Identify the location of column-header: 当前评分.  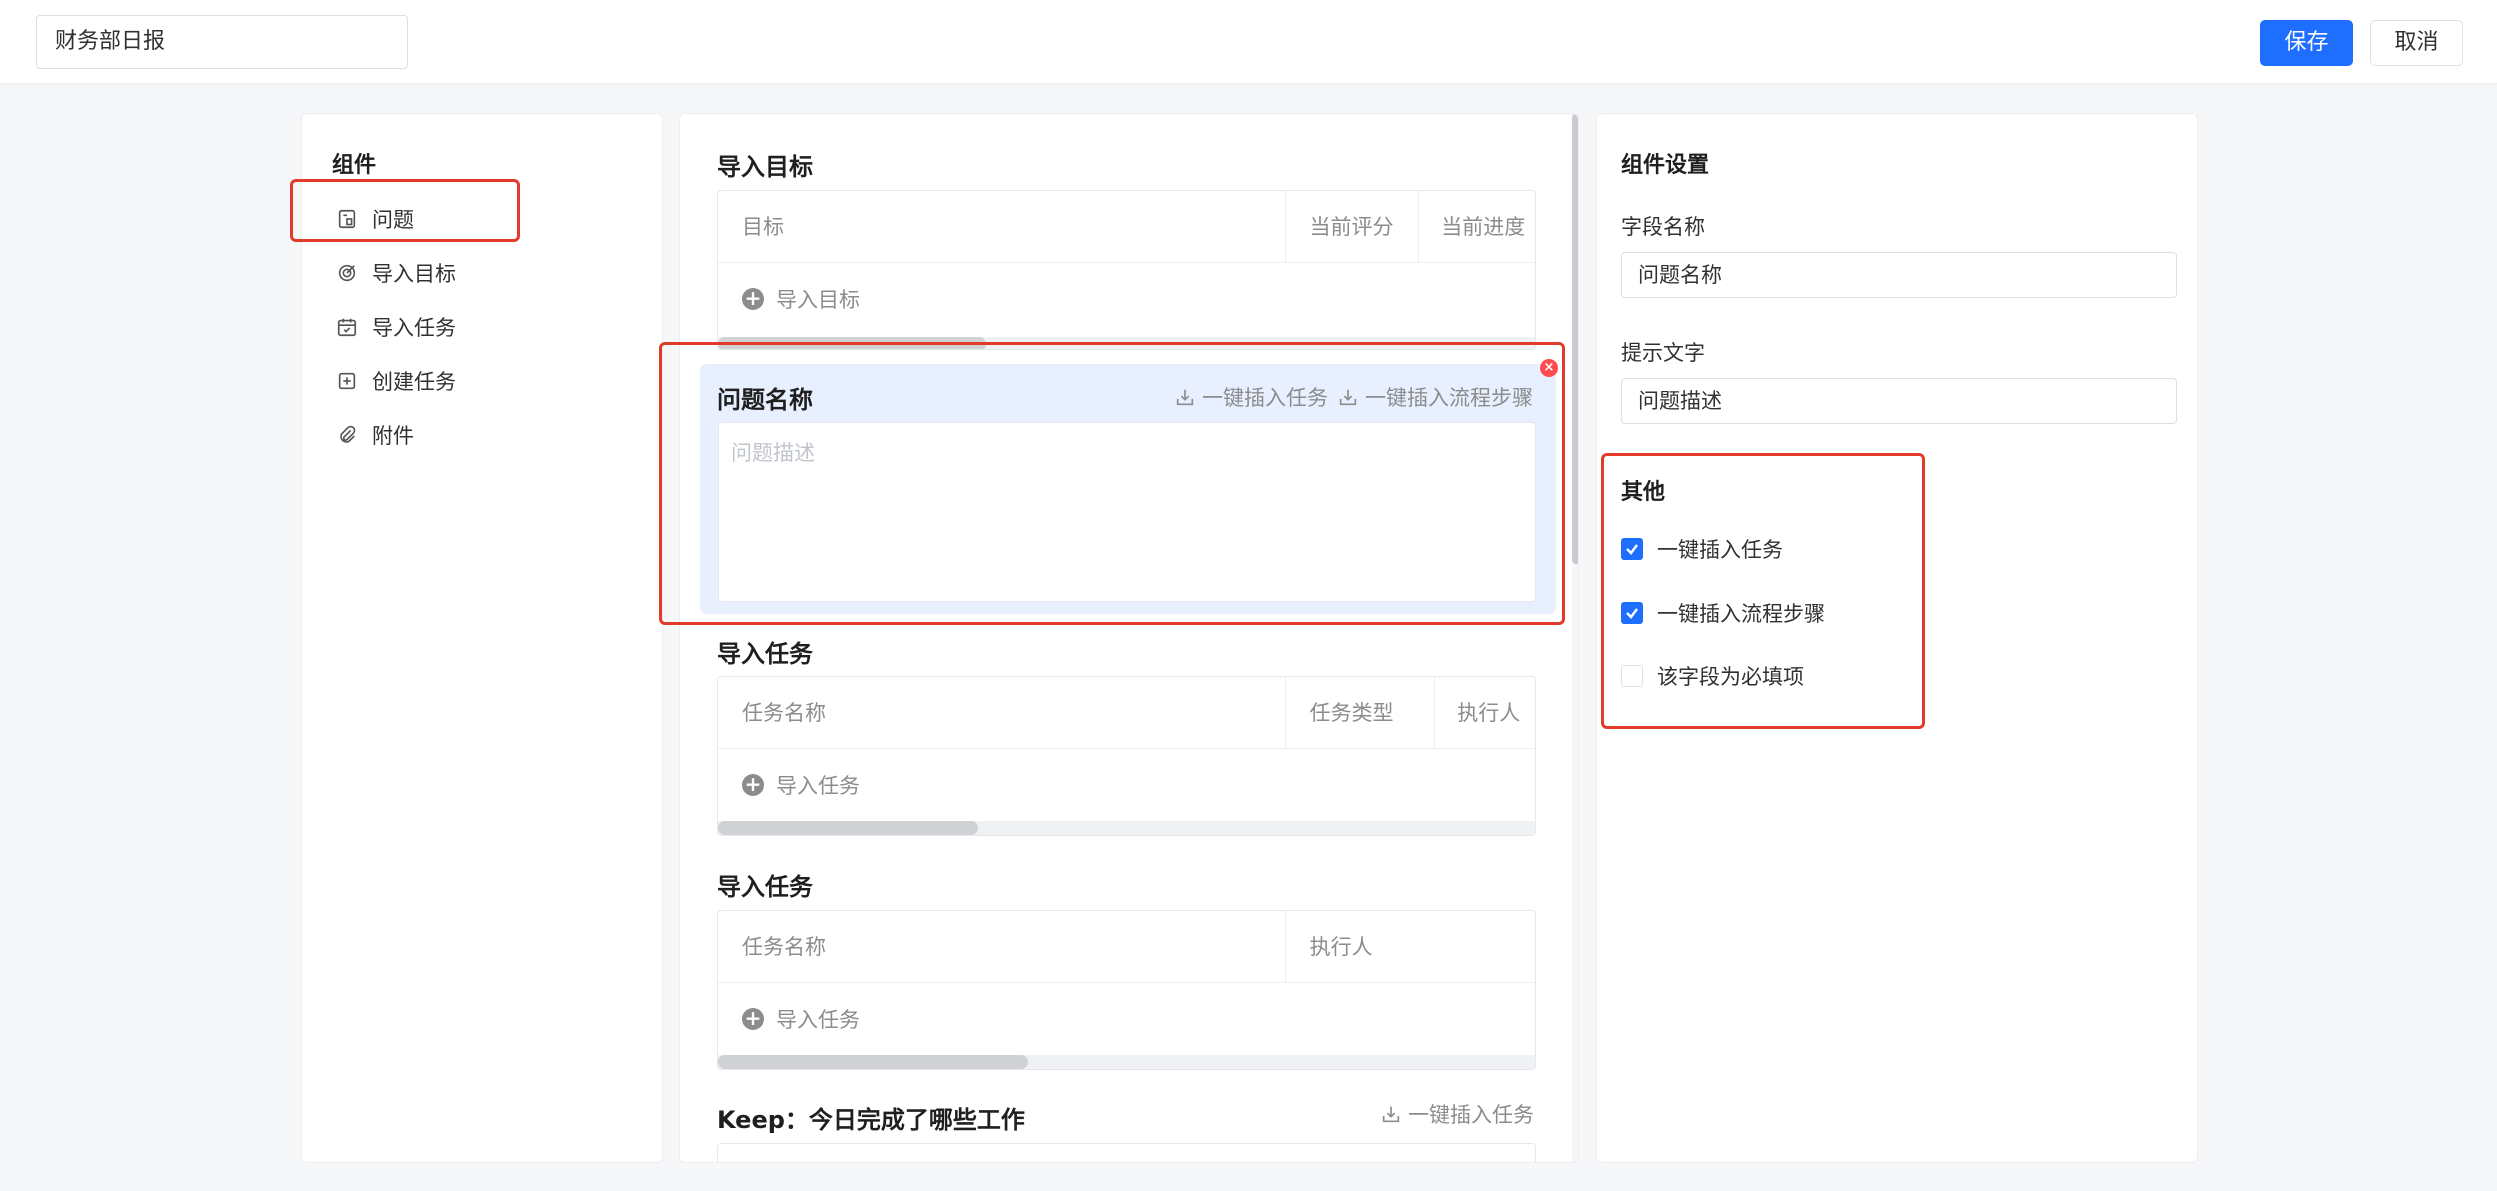
(1351, 226).